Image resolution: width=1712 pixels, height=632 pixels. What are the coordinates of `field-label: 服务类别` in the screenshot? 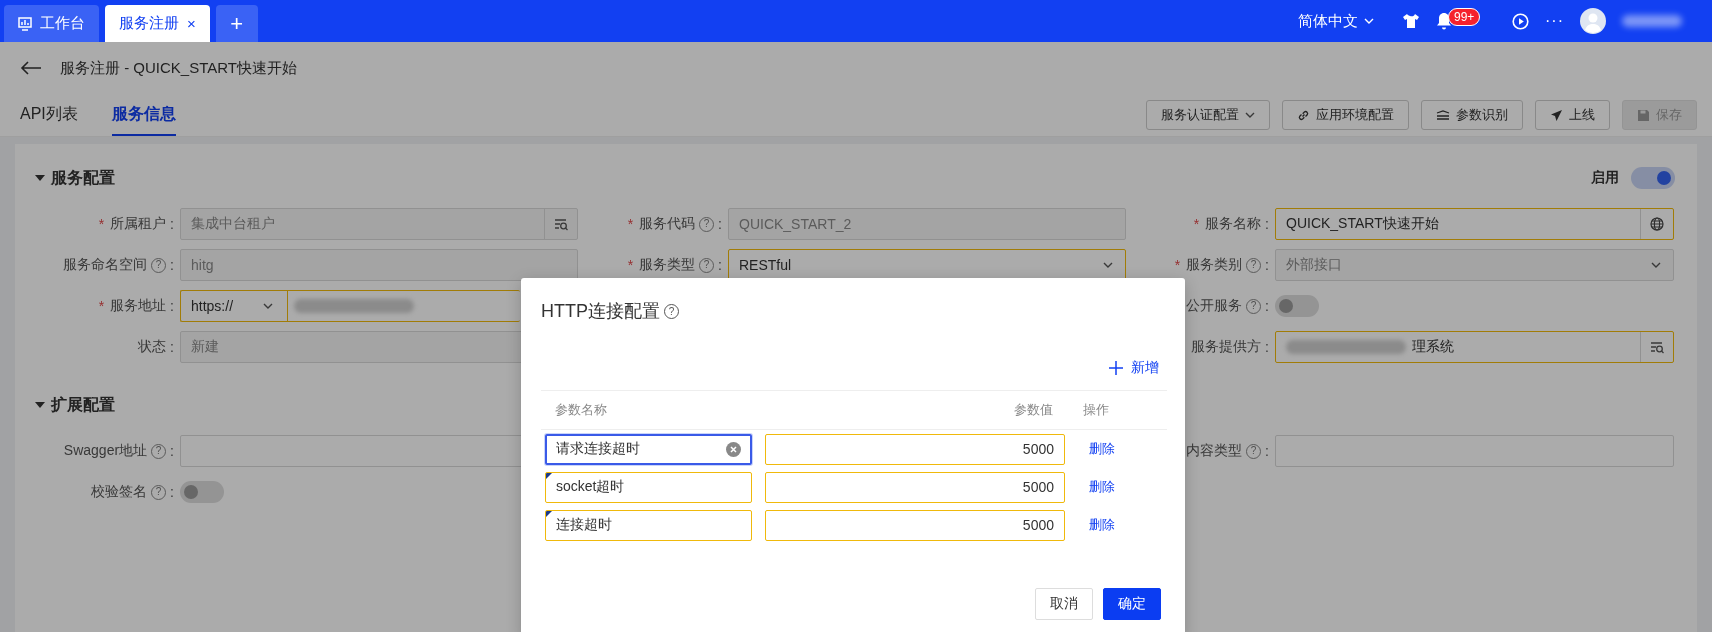 It's located at (1214, 265).